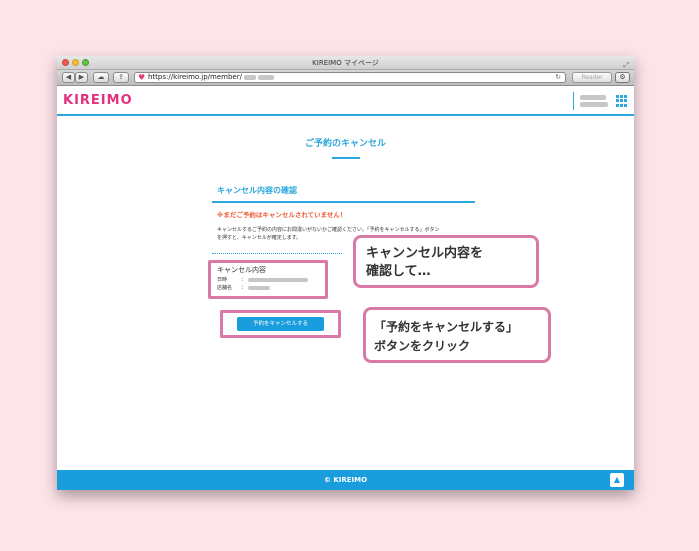 The height and width of the screenshot is (551, 699). What do you see at coordinates (457, 335) in the screenshot?
I see `callout-click: 「予約をキャンセルする」 ボタンをクリック` at bounding box center [457, 335].